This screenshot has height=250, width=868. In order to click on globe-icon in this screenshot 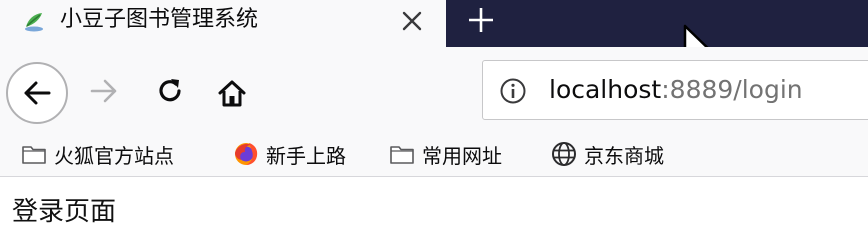, I will do `click(564, 154)`.